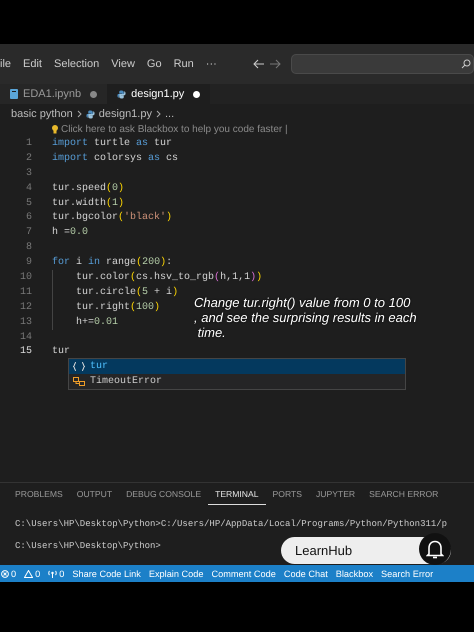 The image size is (474, 632). Describe the element at coordinates (174, 129) in the screenshot. I see `blackbox-hint: Click here to ask Blackbox to help you code faster |` at that location.